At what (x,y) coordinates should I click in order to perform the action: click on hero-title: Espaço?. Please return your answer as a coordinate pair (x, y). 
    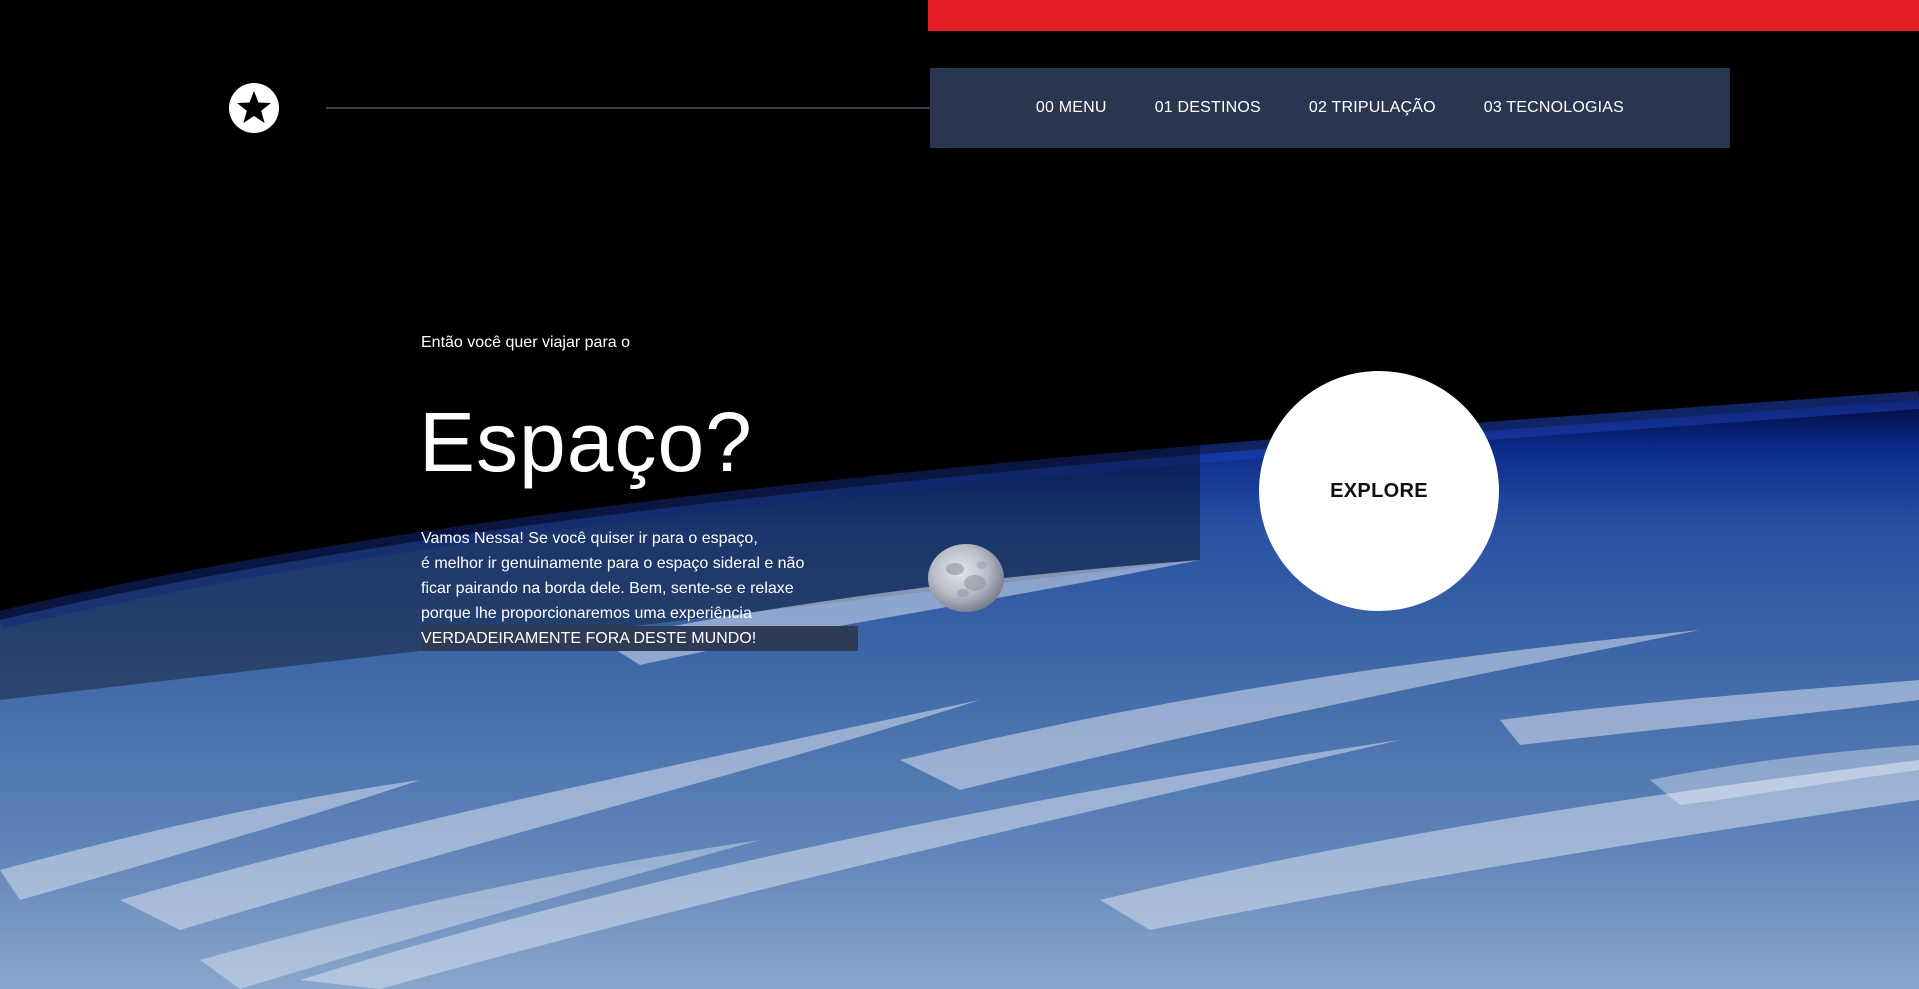
    Looking at the image, I should click on (586, 442).